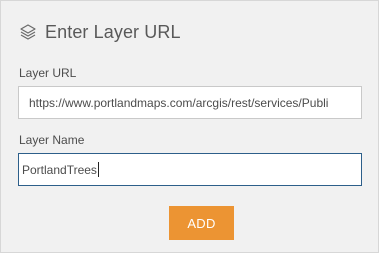 This screenshot has height=253, width=379. What do you see at coordinates (98, 169) in the screenshot?
I see `text-caret` at bounding box center [98, 169].